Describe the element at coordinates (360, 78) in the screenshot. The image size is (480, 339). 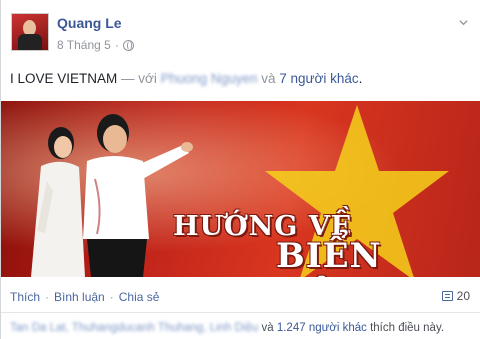
I see `status-period: .` at that location.